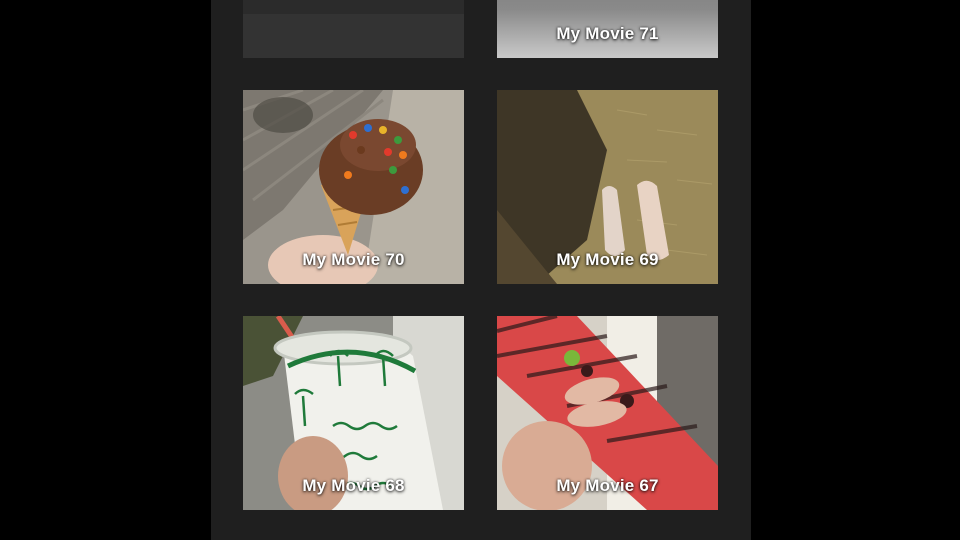 This screenshot has width=960, height=540. I want to click on movie-tile: My Movie 68, so click(353, 413).